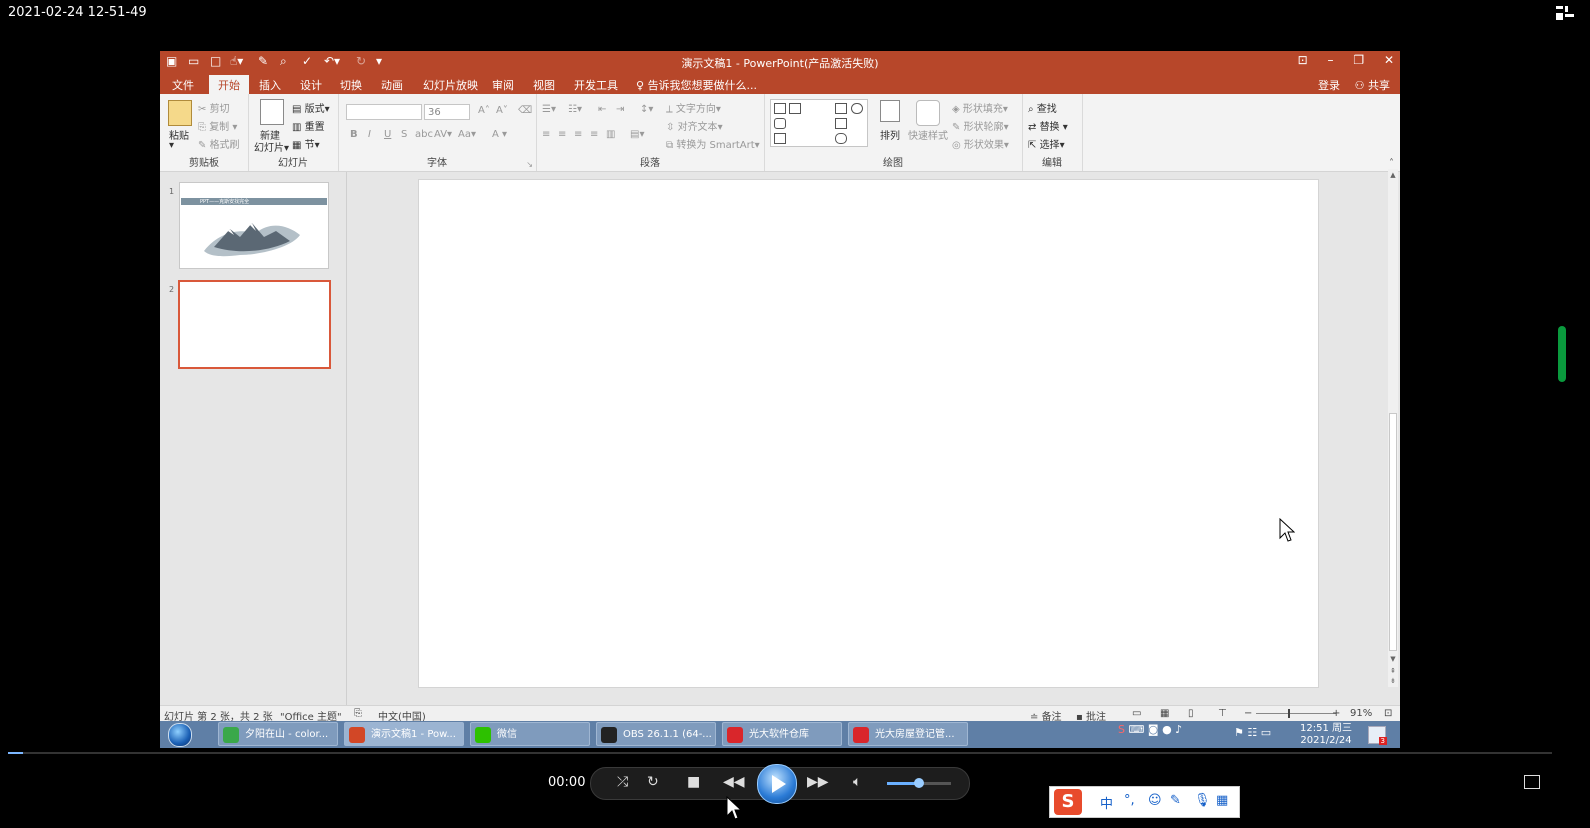  Describe the element at coordinates (1106, 802) in the screenshot. I see `ime-mode: 中` at that location.